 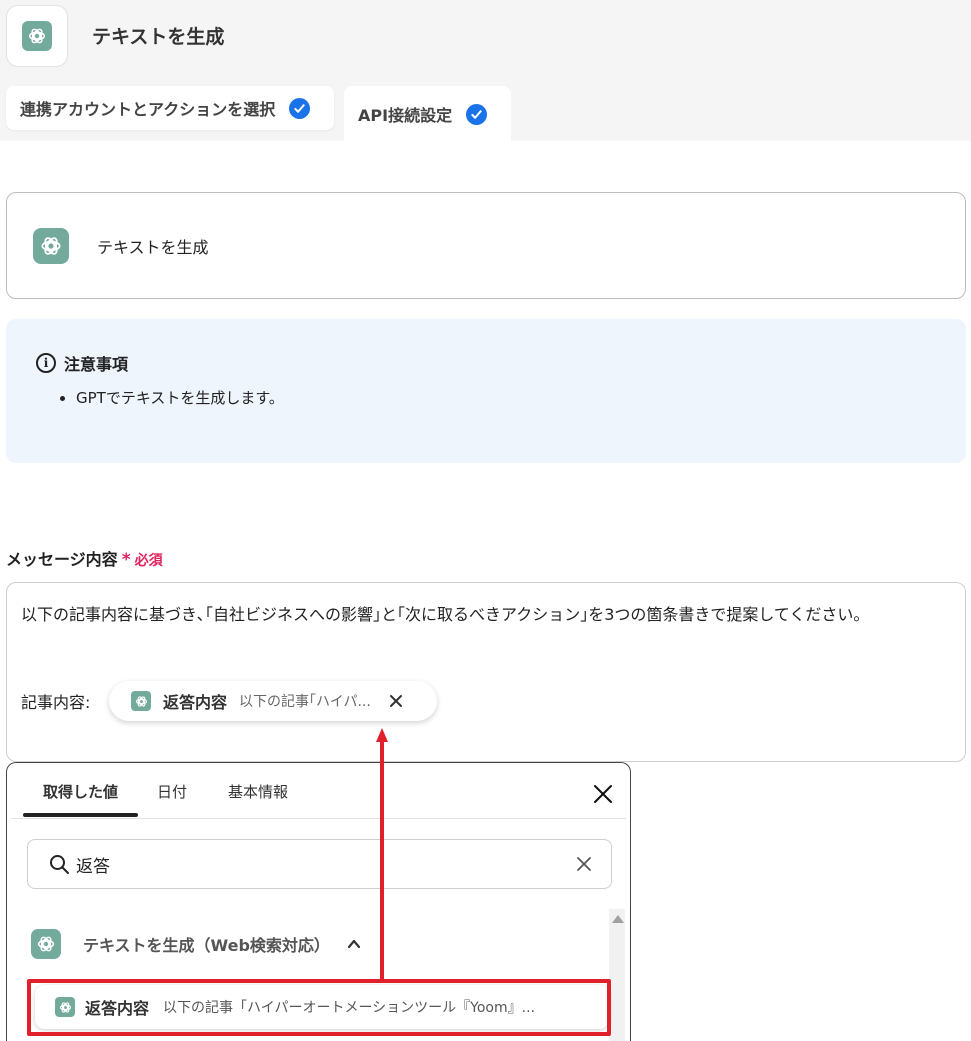 I want to click on tab-label: API接続設定, so click(x=405, y=115).